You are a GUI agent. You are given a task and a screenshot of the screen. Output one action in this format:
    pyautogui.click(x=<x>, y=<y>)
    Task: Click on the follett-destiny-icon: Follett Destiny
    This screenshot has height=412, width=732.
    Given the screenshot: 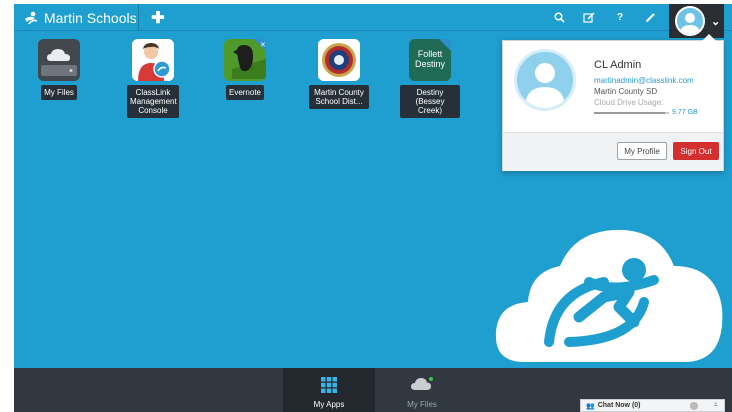 What is the action you would take?
    pyautogui.click(x=430, y=60)
    